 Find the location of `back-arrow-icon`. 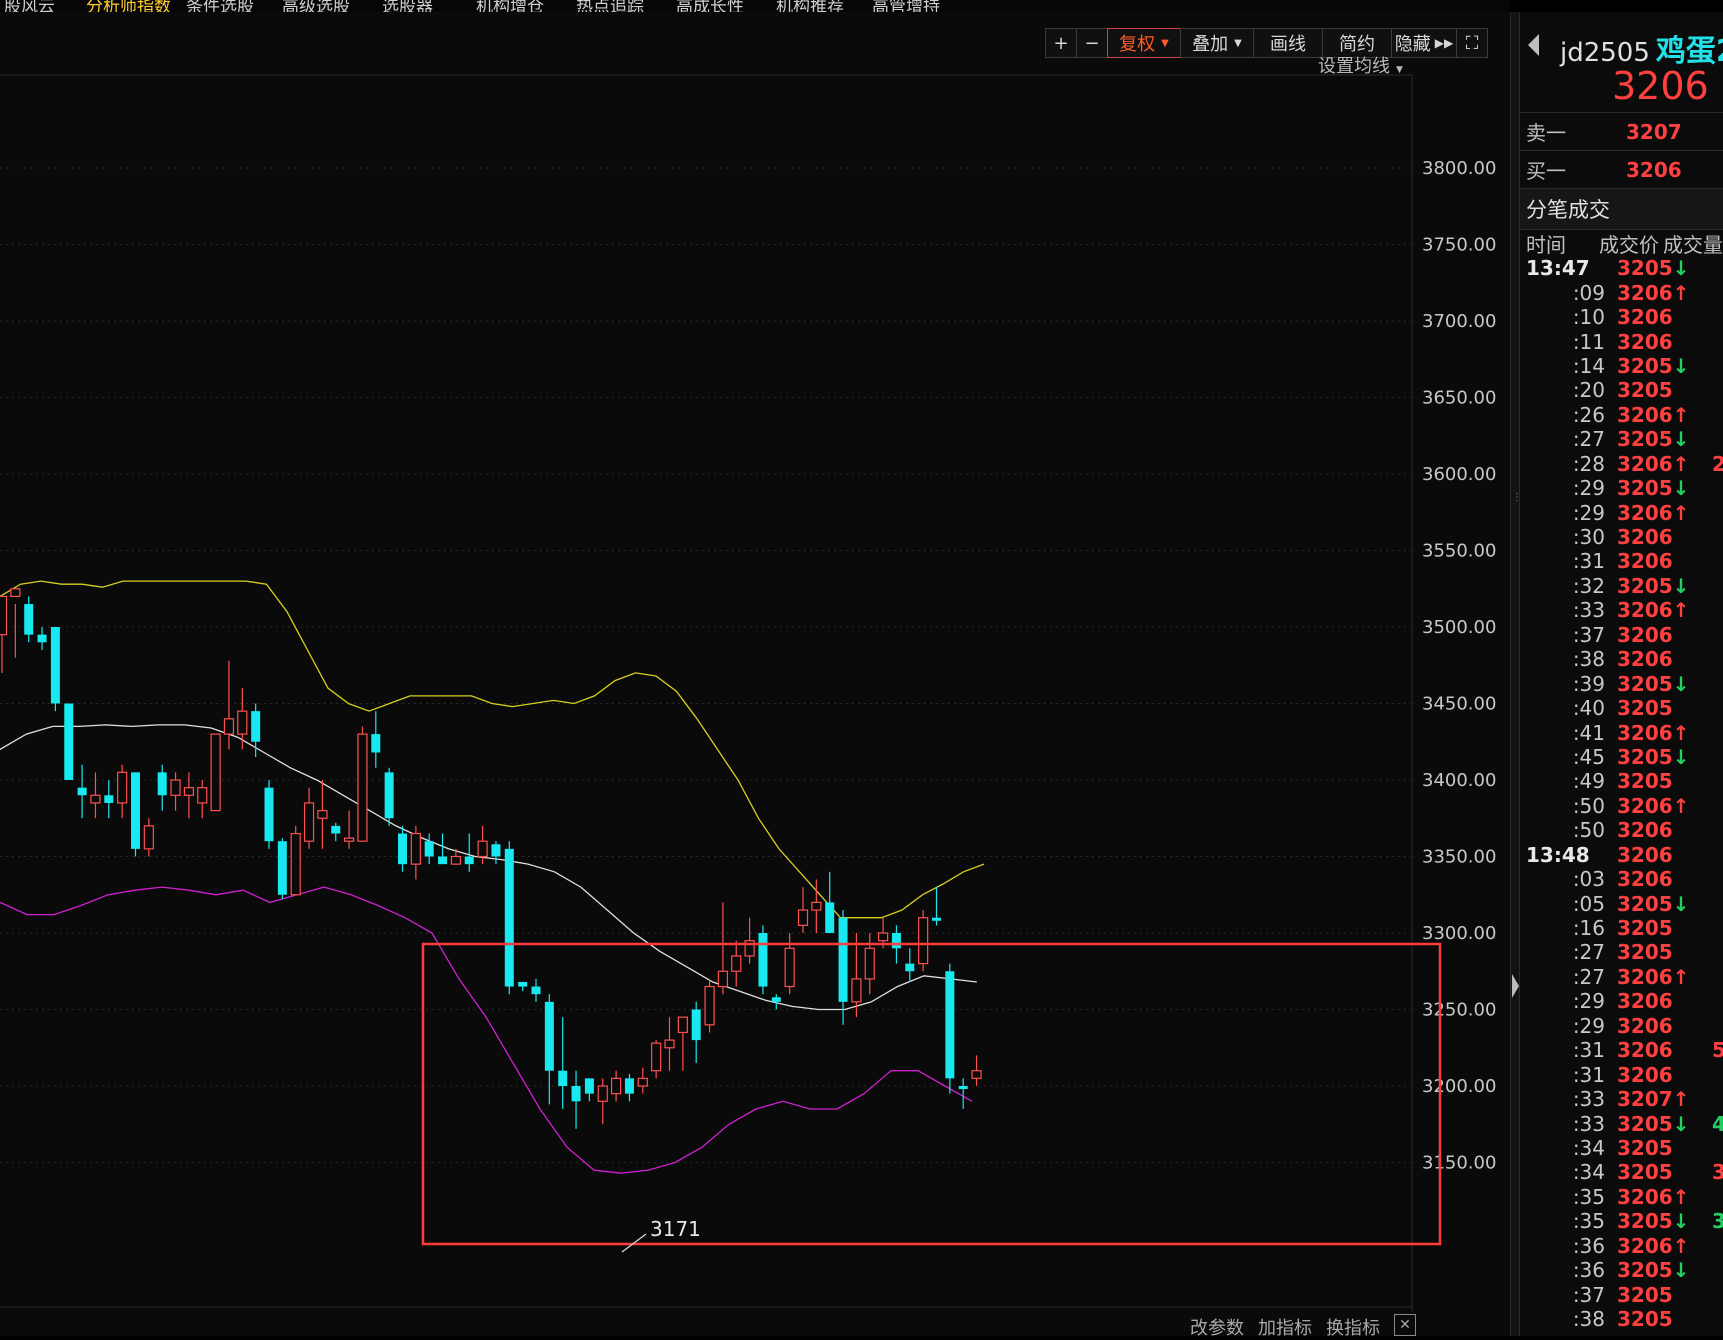

back-arrow-icon is located at coordinates (1533, 45).